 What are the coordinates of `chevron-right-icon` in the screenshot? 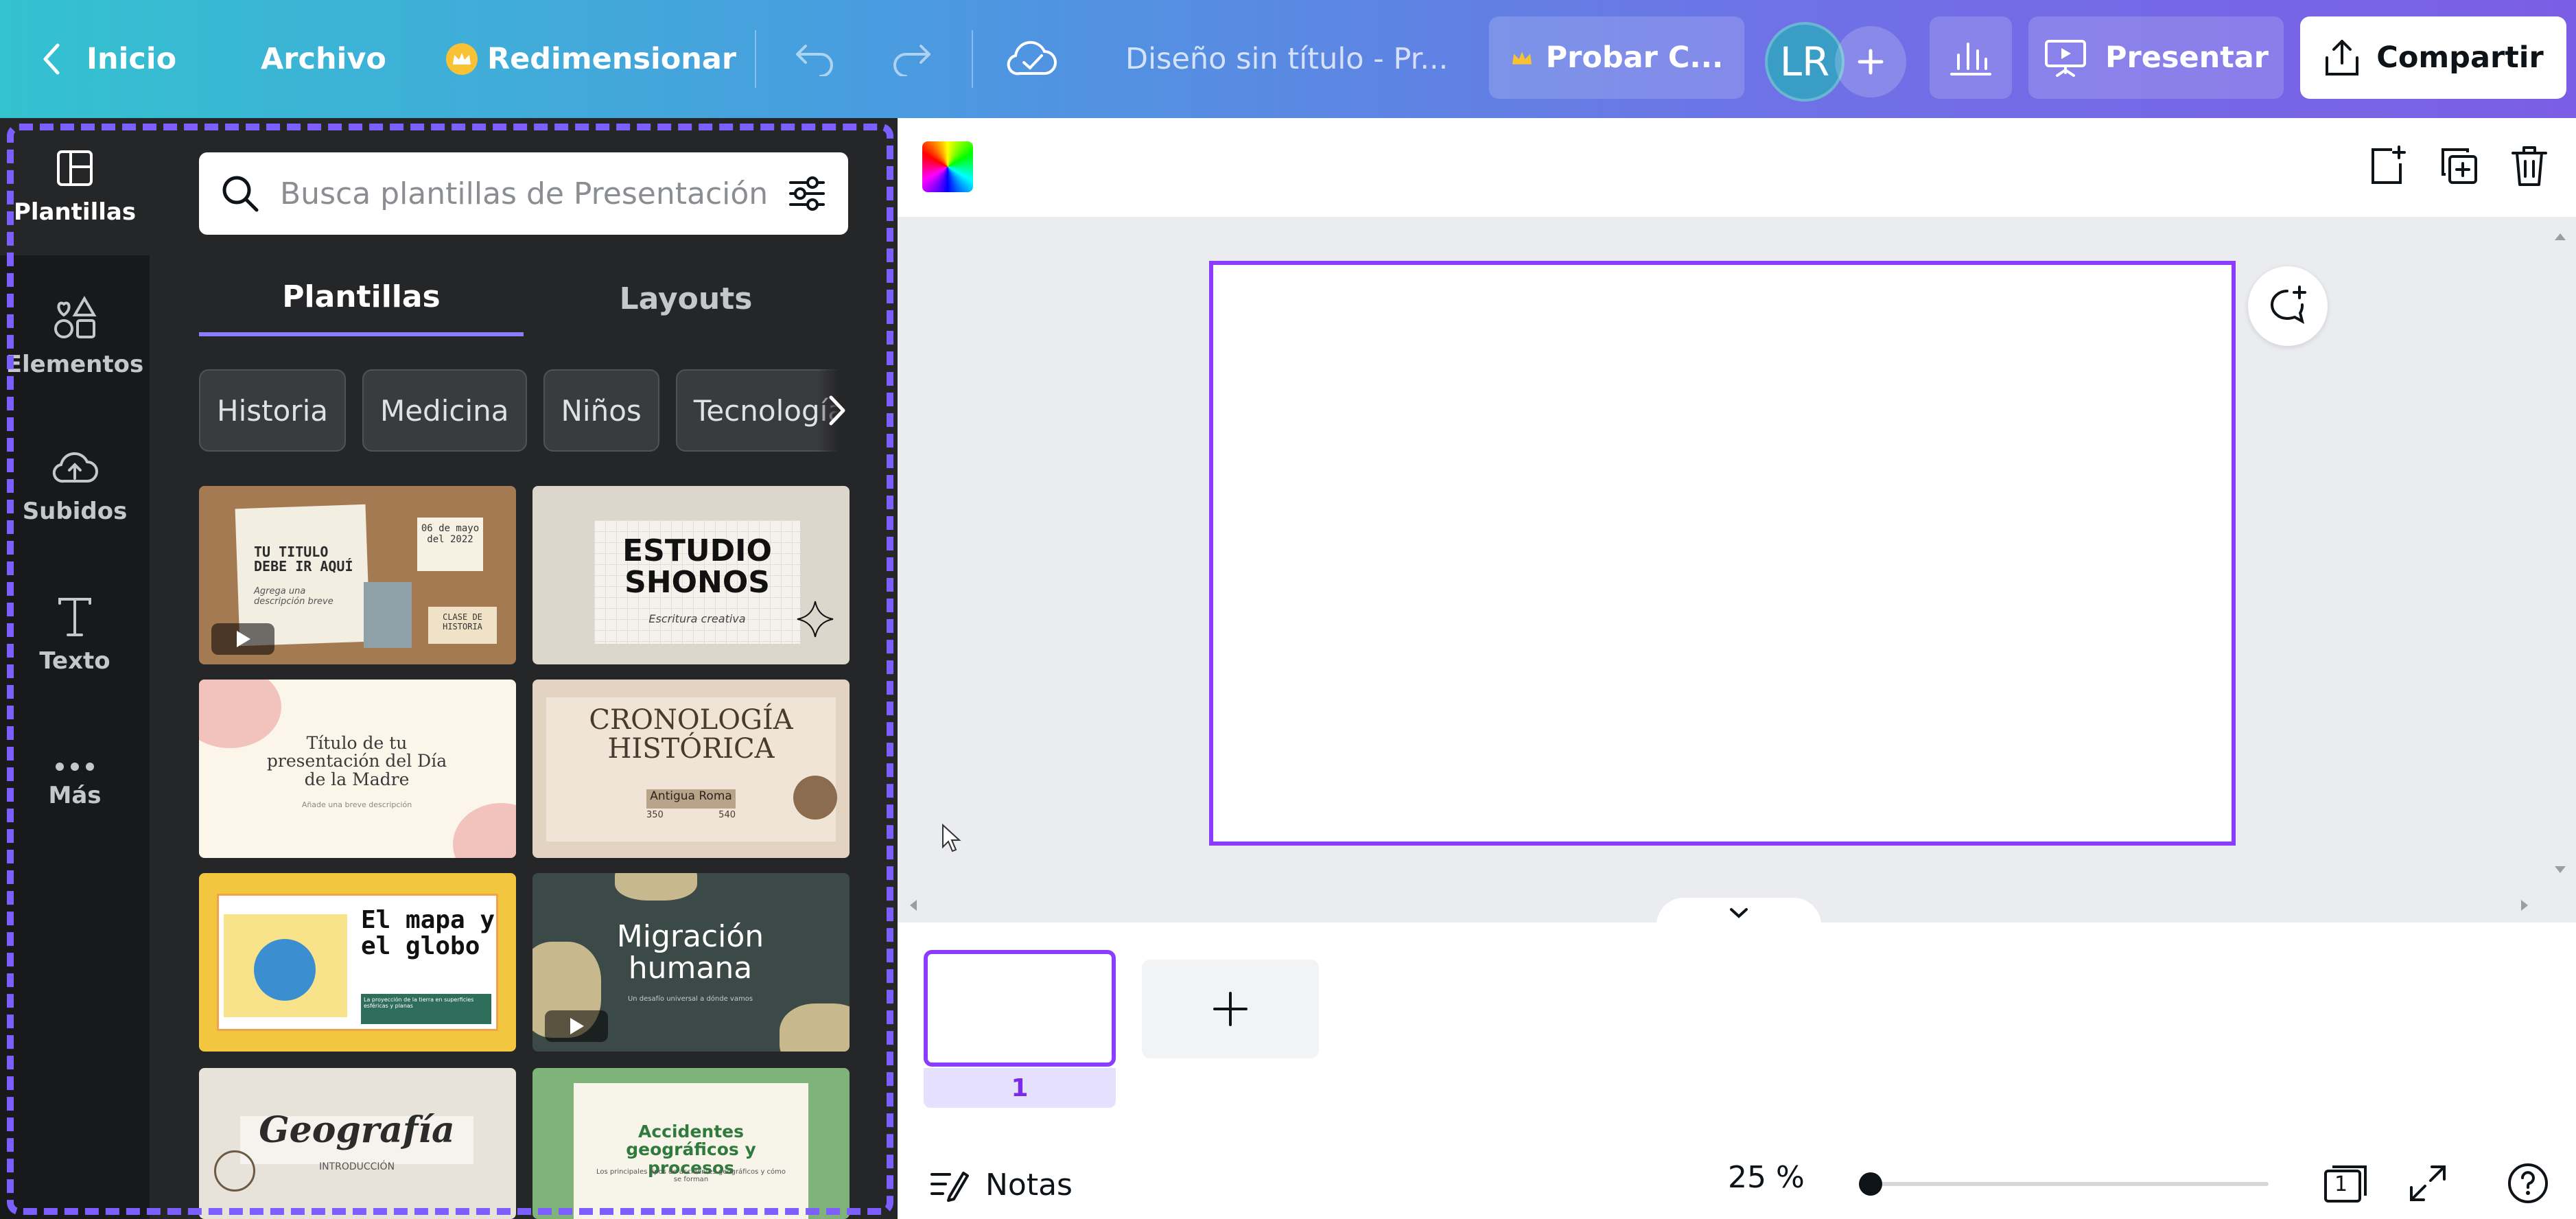 It's located at (837, 410).